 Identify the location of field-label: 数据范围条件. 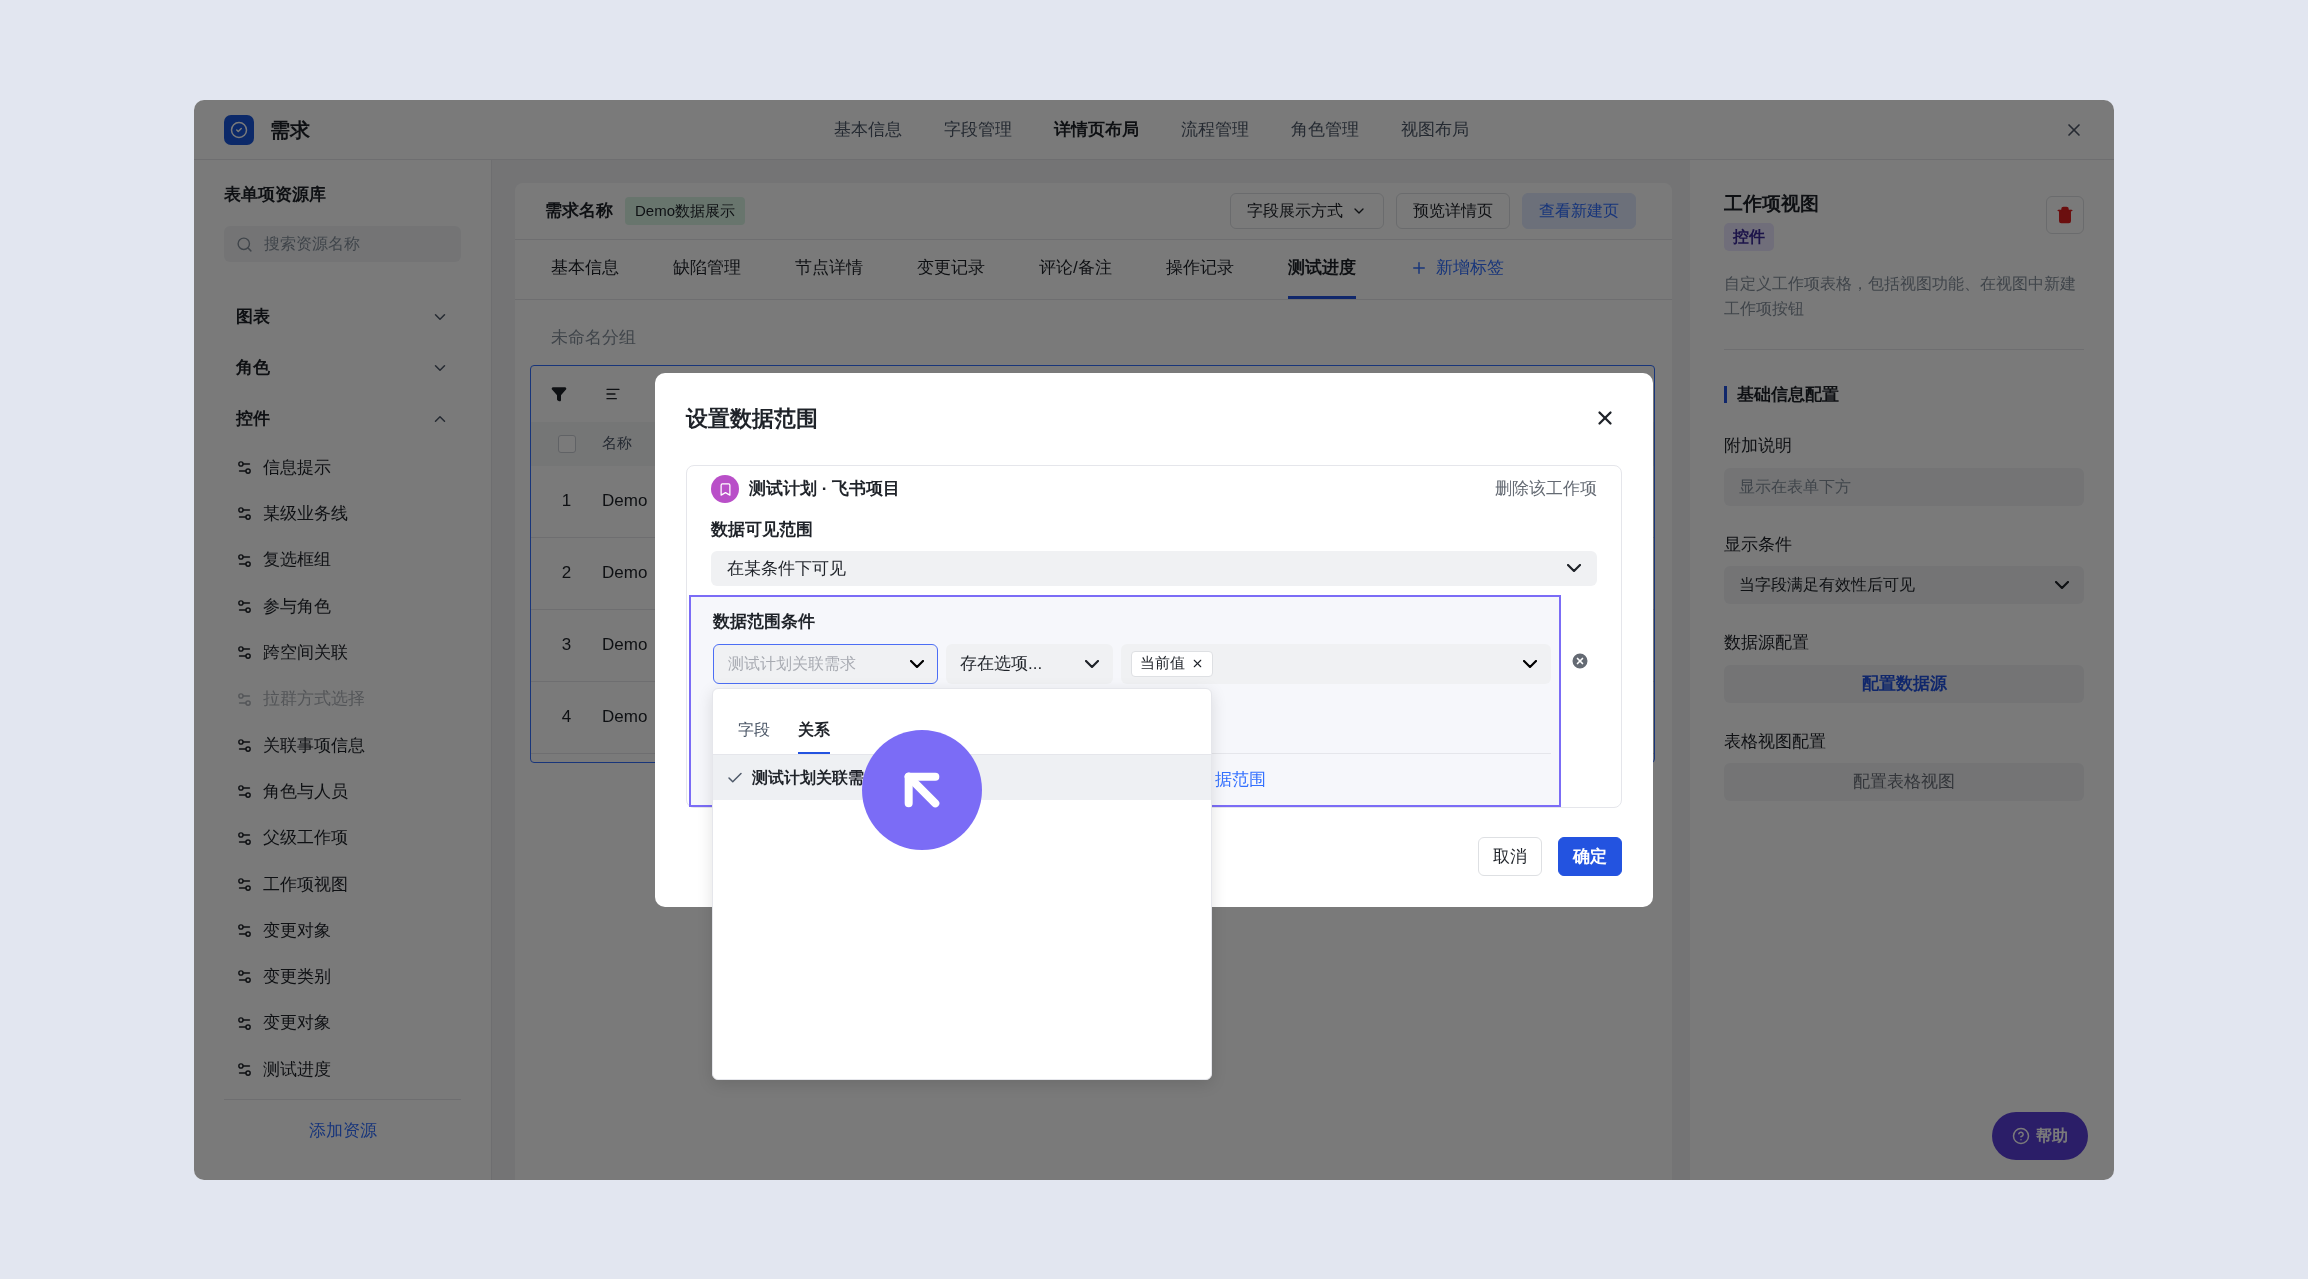
(764, 622).